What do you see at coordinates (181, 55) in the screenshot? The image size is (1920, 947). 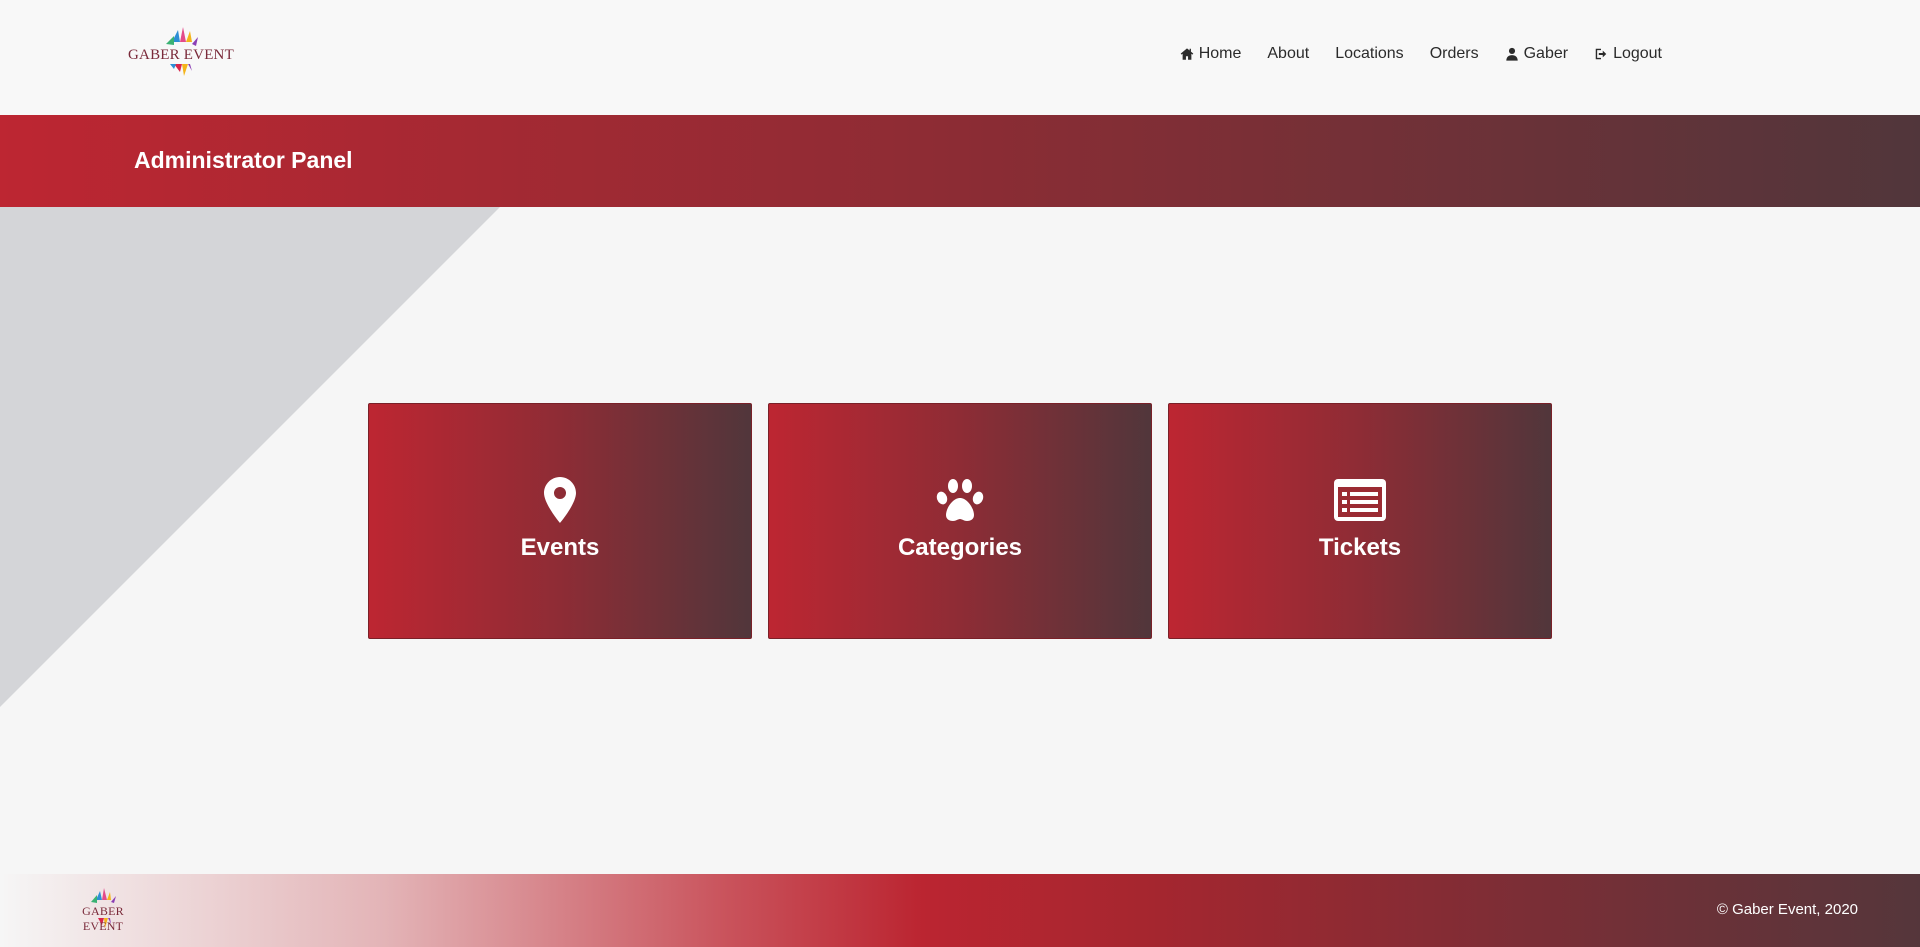 I see `logo-text: GABER EVENT` at bounding box center [181, 55].